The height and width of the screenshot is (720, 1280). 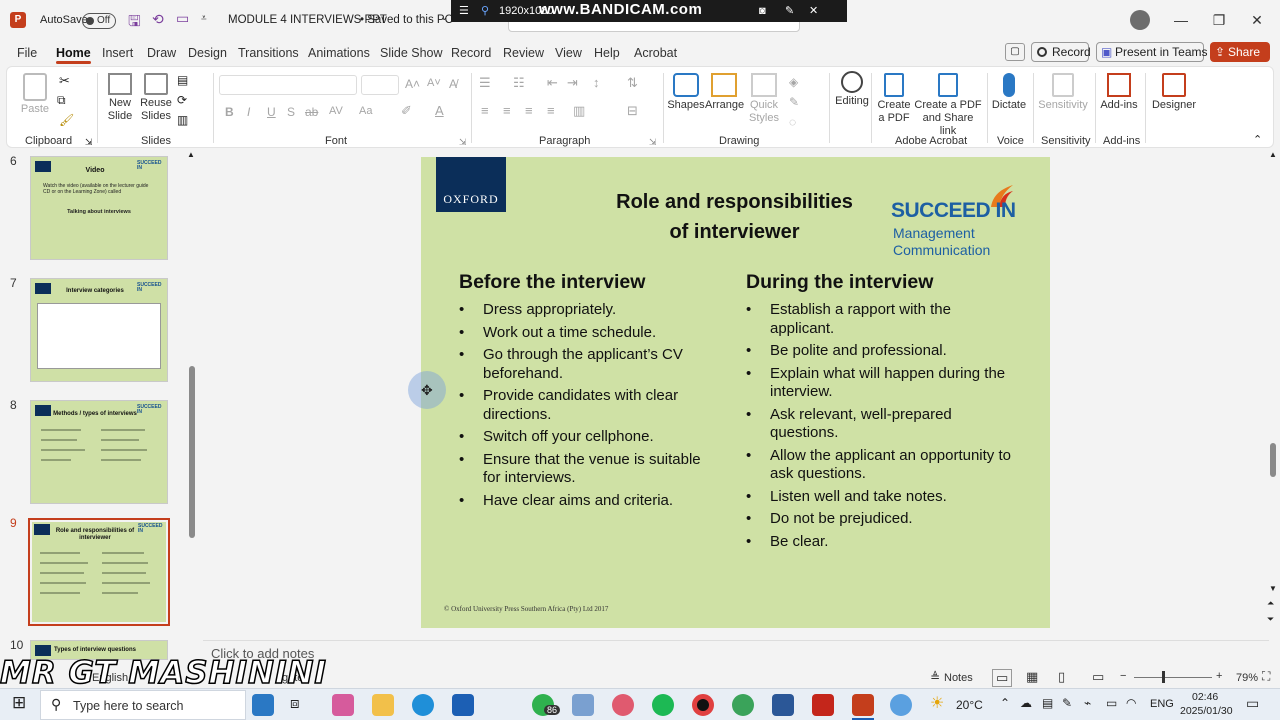 What do you see at coordinates (434, 83) in the screenshot?
I see `decrease-font-icon: A˅` at bounding box center [434, 83].